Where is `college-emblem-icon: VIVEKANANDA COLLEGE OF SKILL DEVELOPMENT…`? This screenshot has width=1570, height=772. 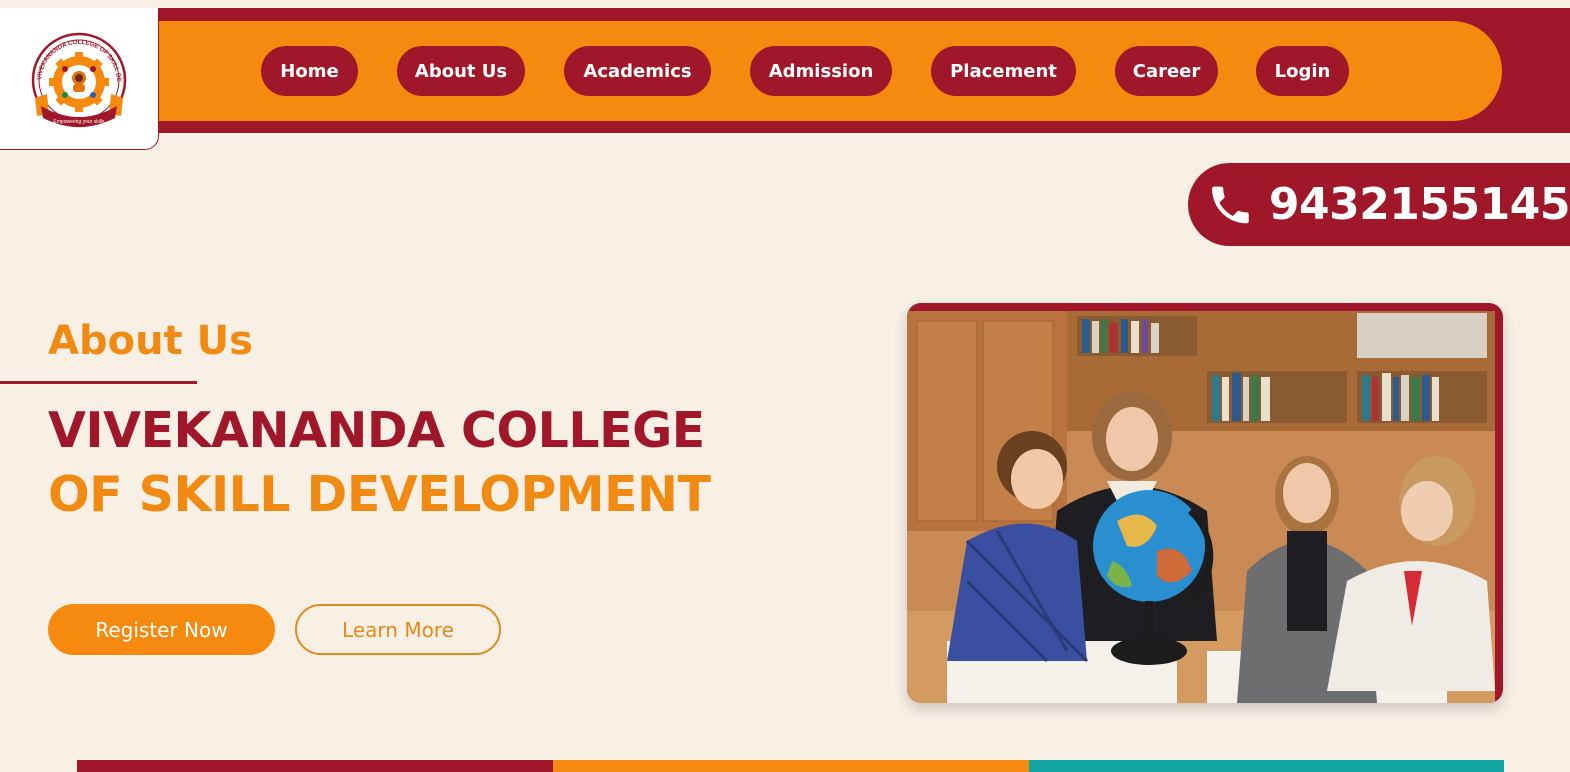 college-emblem-icon: VIVEKANANDA COLLEGE OF SKILL DEVELOPMENT… is located at coordinates (73, 75).